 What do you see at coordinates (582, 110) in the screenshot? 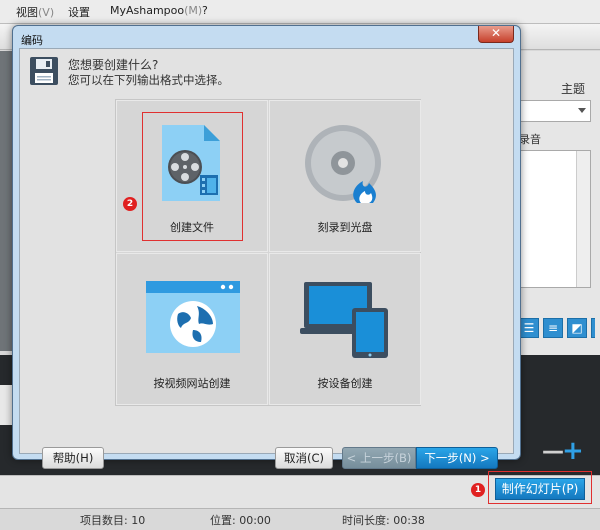
I see `chevron-down-icon` at bounding box center [582, 110].